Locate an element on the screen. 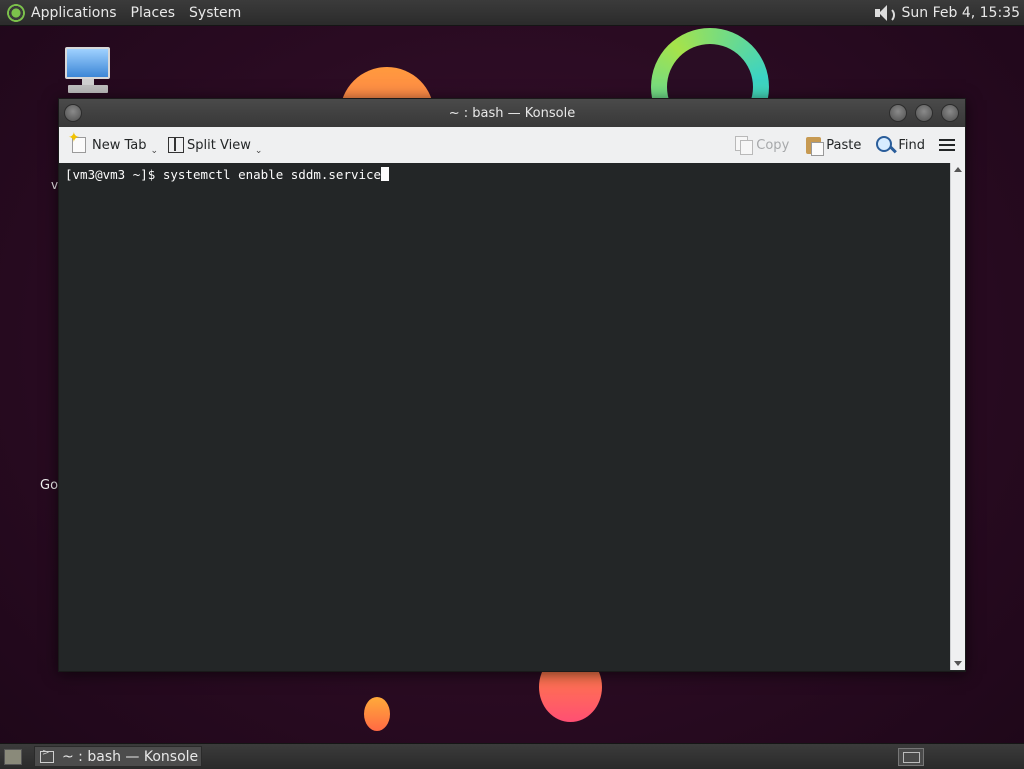 The image size is (1024, 769). computer-desktop-icon is located at coordinates (88, 70).